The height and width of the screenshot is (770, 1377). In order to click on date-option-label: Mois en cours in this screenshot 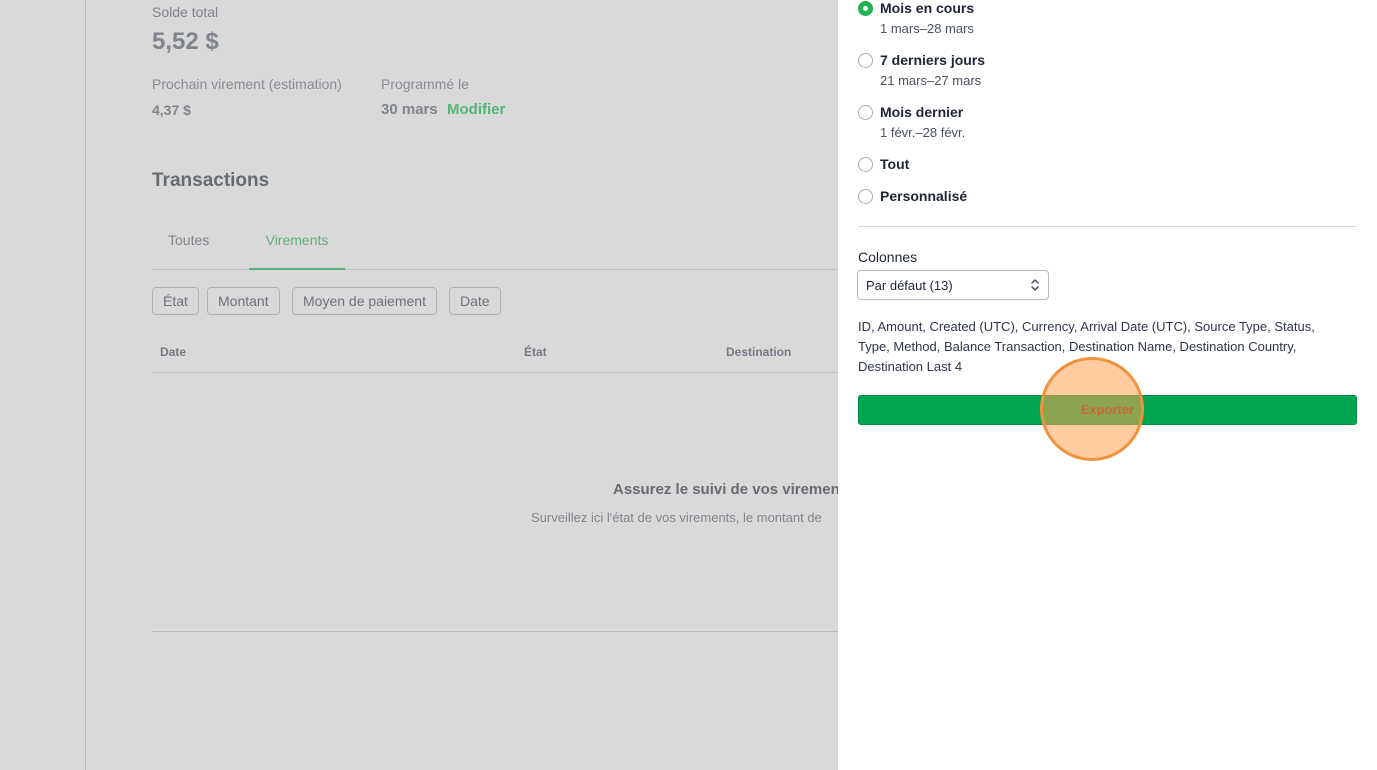, I will do `click(927, 8)`.